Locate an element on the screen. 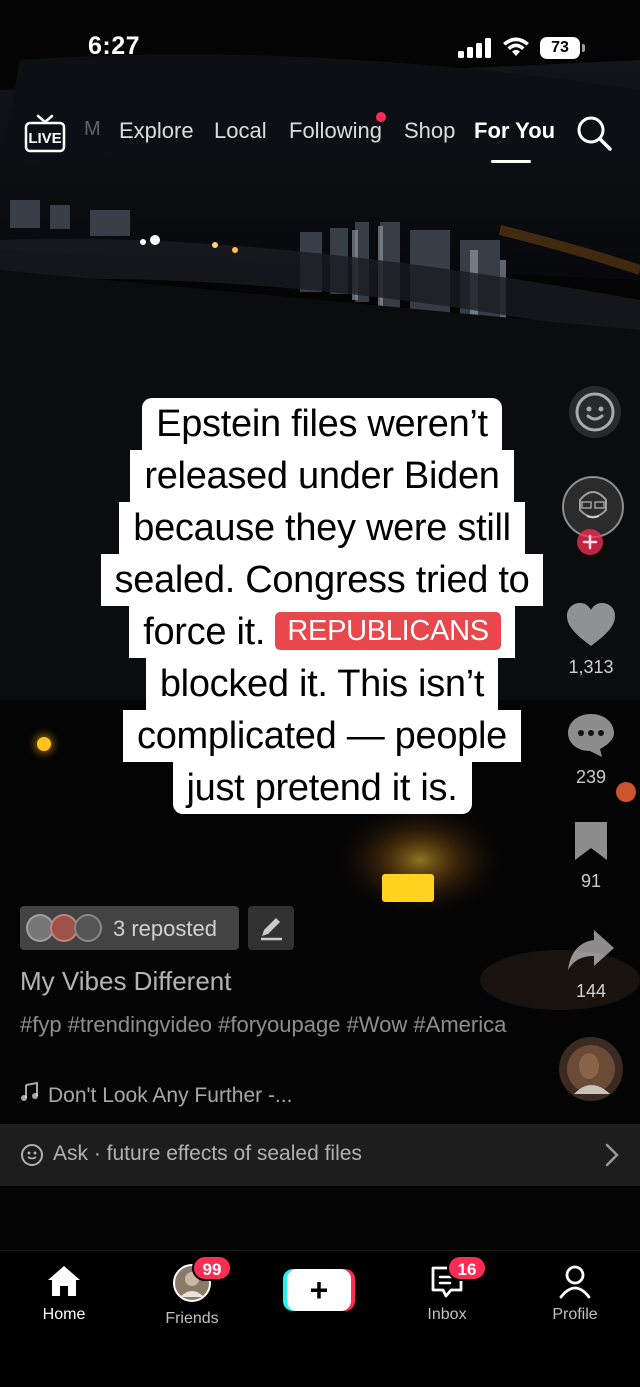 The height and width of the screenshot is (1387, 640). live-label: LIVE is located at coordinates (44, 138).